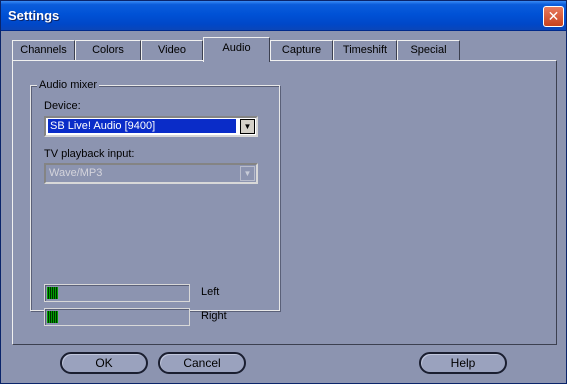 The height and width of the screenshot is (384, 567). Describe the element at coordinates (117, 293) in the screenshot. I see `left-level-meter` at that location.